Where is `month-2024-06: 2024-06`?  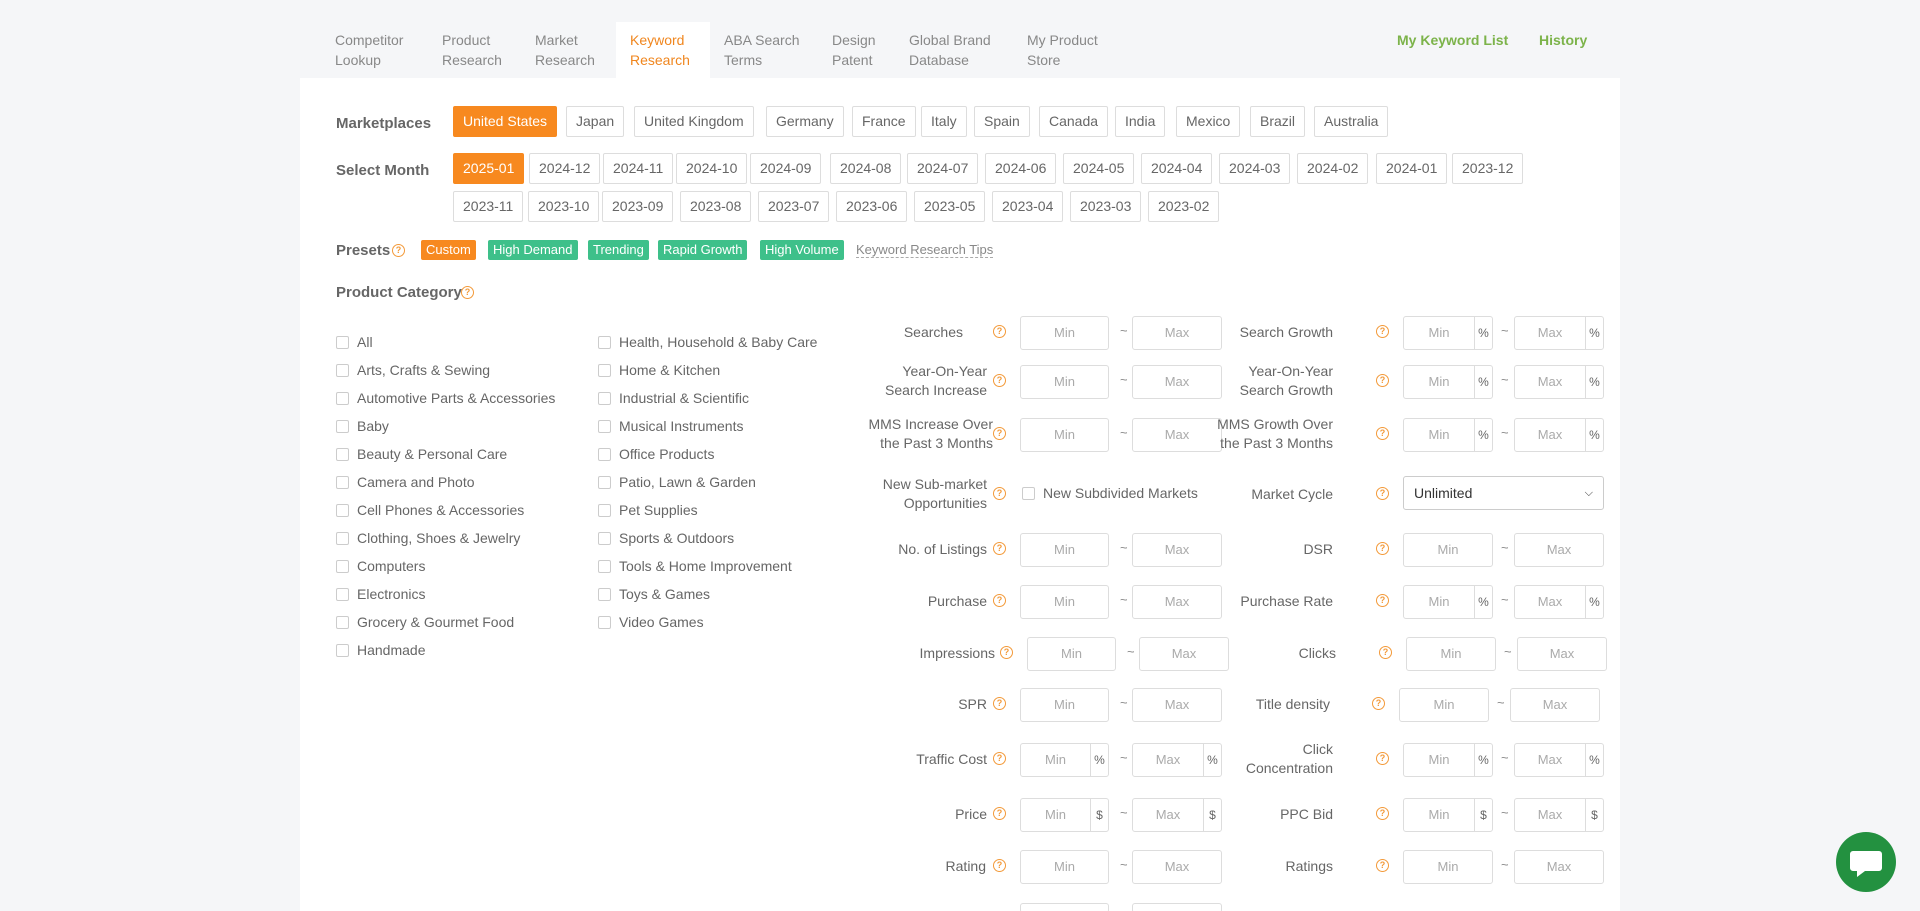 month-2024-06: 2024-06 is located at coordinates (1021, 168).